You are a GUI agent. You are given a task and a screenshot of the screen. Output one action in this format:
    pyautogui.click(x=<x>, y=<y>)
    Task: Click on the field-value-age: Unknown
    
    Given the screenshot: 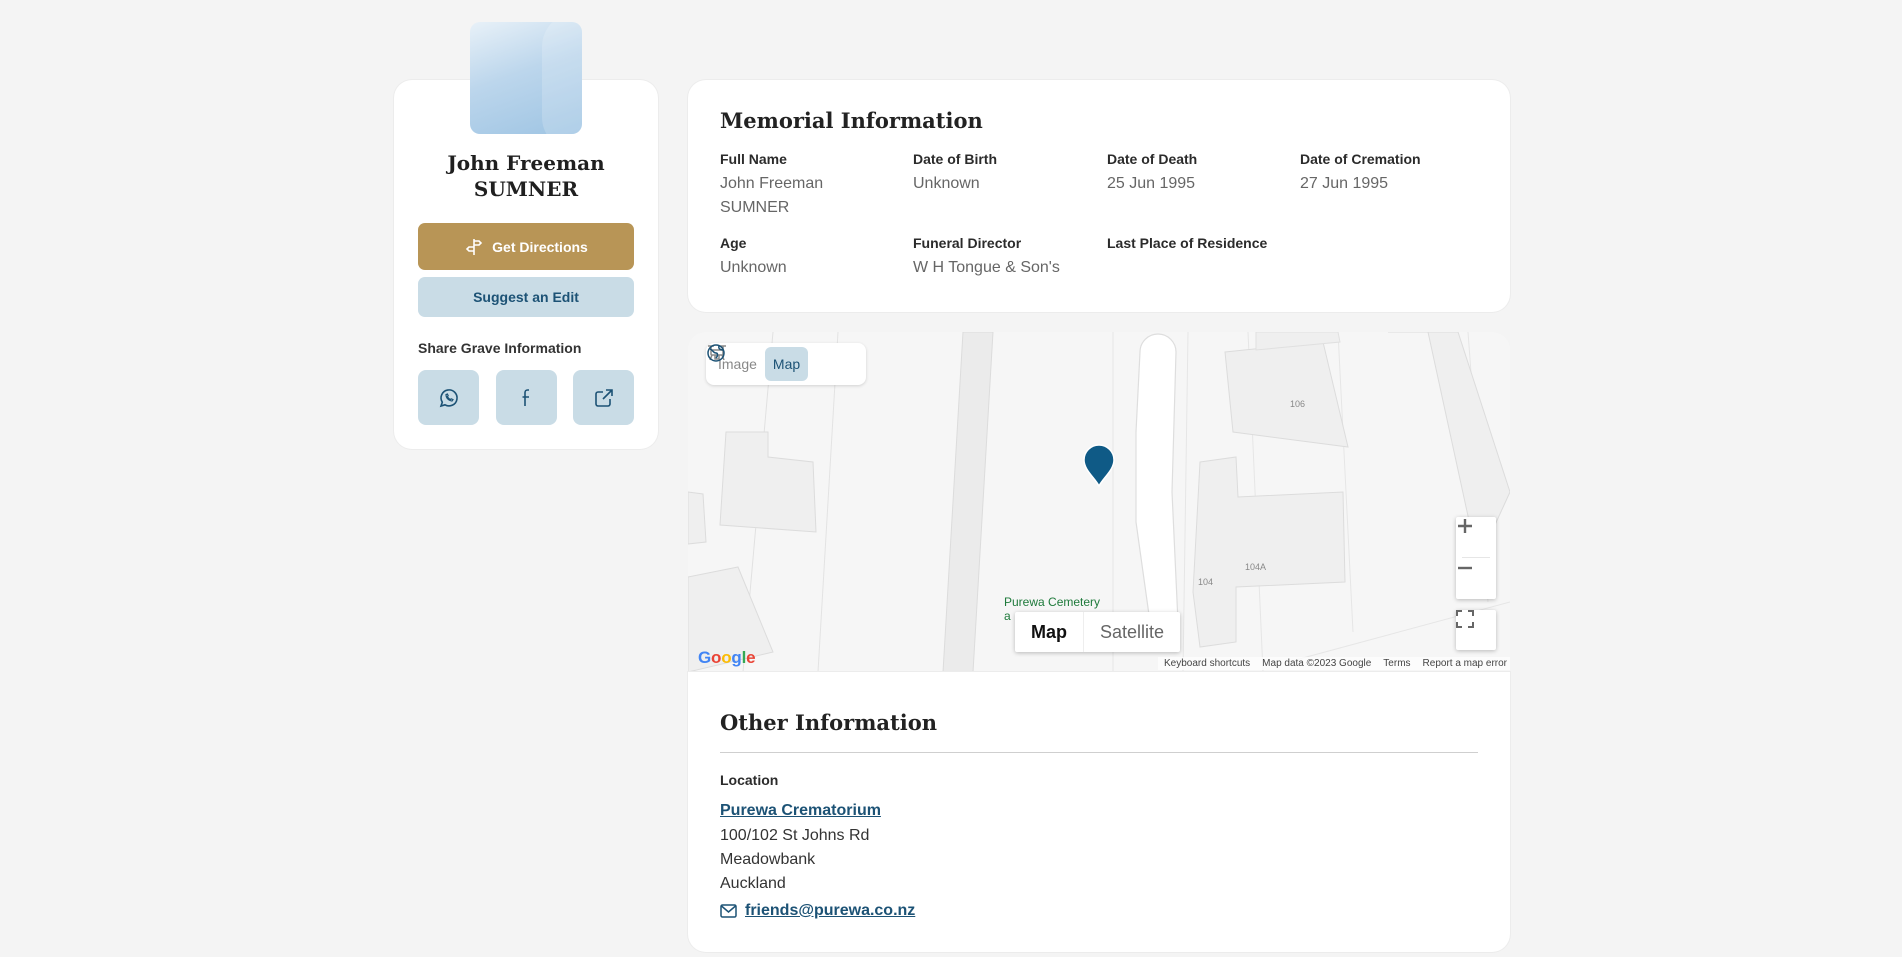 What is the action you would take?
    pyautogui.click(x=753, y=267)
    